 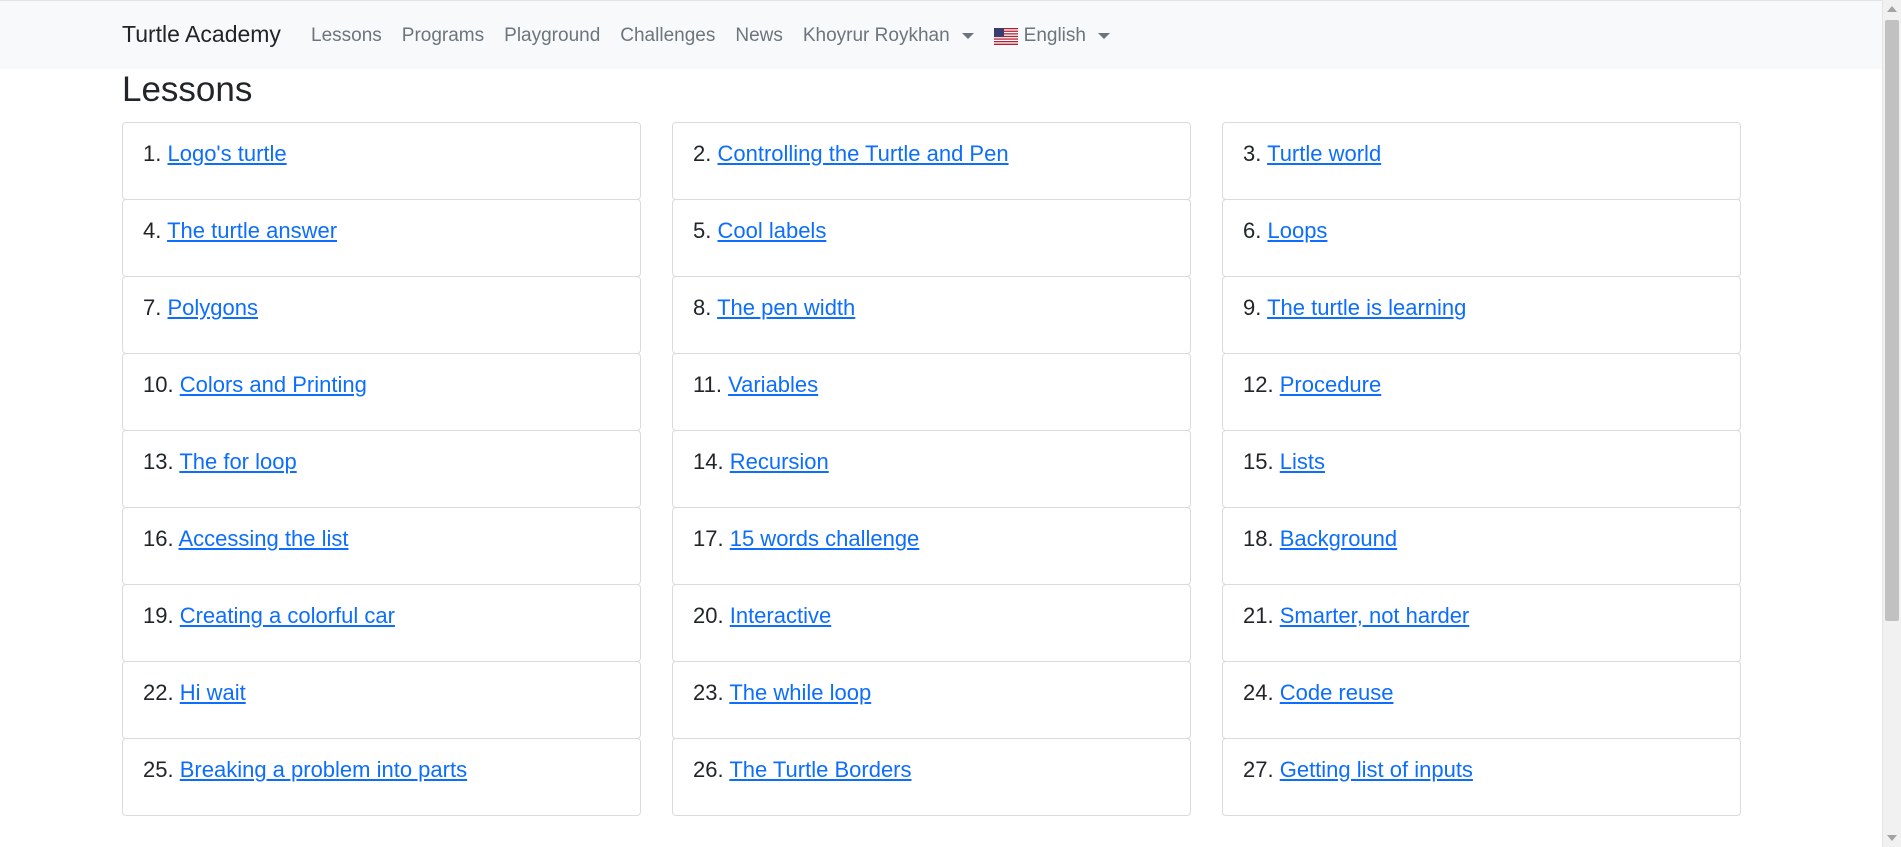 What do you see at coordinates (786, 307) in the screenshot?
I see `lesson-link: The pen width` at bounding box center [786, 307].